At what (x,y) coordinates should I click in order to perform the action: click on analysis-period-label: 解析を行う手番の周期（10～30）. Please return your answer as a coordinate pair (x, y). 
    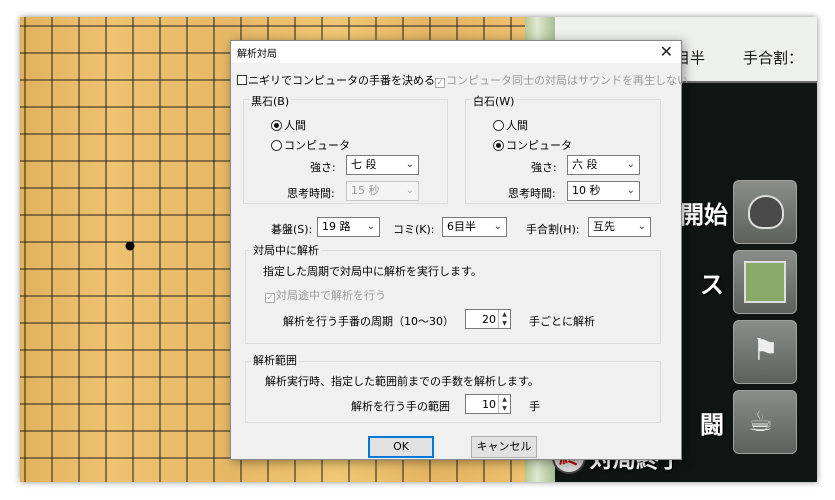
    Looking at the image, I should click on (368, 321).